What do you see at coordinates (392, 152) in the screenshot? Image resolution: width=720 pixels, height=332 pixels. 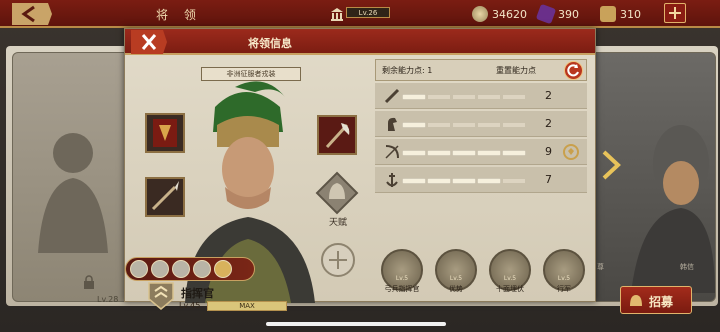 I see `bow-icon` at bounding box center [392, 152].